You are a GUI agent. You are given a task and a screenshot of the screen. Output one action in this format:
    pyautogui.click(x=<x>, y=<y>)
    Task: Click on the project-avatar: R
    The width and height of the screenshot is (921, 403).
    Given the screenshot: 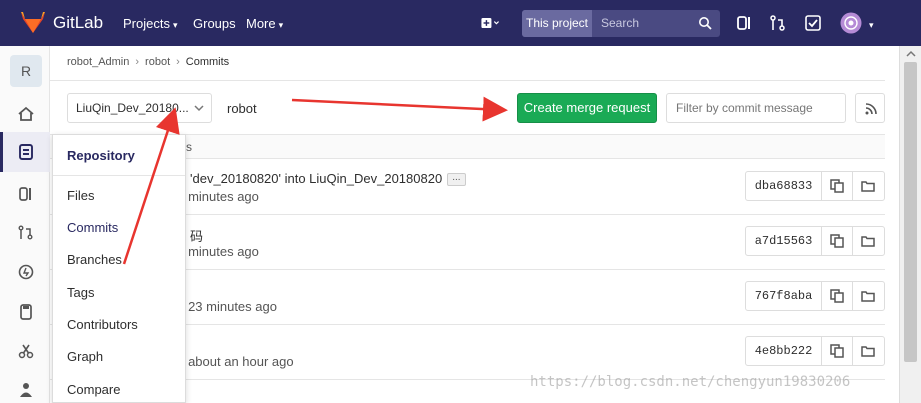 What is the action you would take?
    pyautogui.click(x=26, y=71)
    